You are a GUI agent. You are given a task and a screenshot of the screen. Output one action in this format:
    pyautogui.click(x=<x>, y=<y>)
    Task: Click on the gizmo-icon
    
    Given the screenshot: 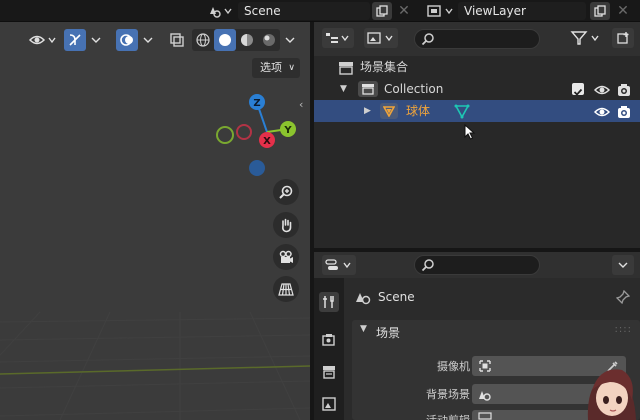 What is the action you would take?
    pyautogui.click(x=75, y=40)
    